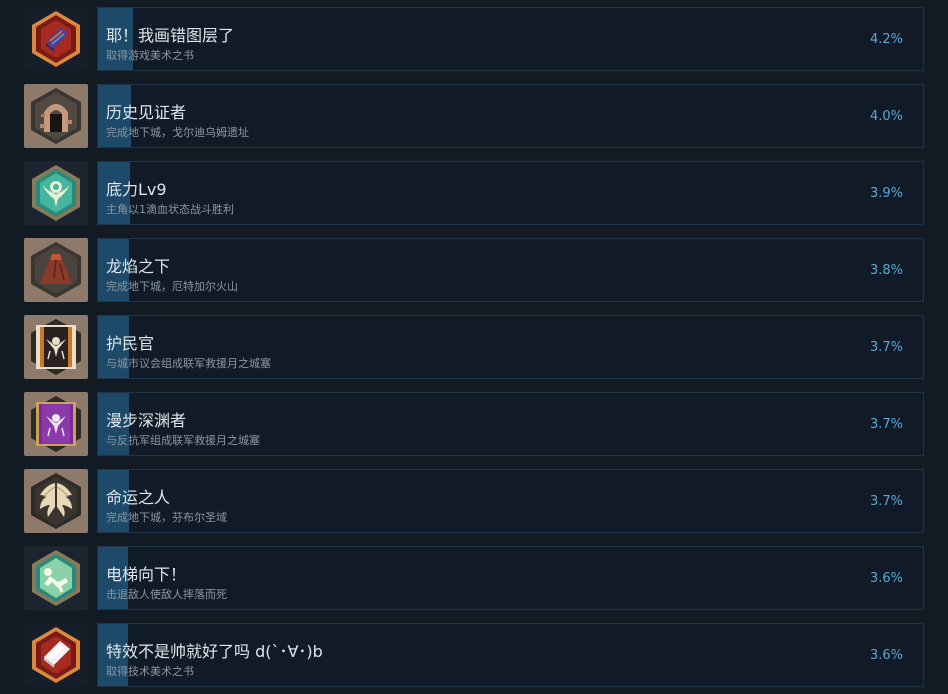 This screenshot has width=948, height=694. What do you see at coordinates (150, 55) in the screenshot?
I see `achievement-description: 取得游戏美术之书` at bounding box center [150, 55].